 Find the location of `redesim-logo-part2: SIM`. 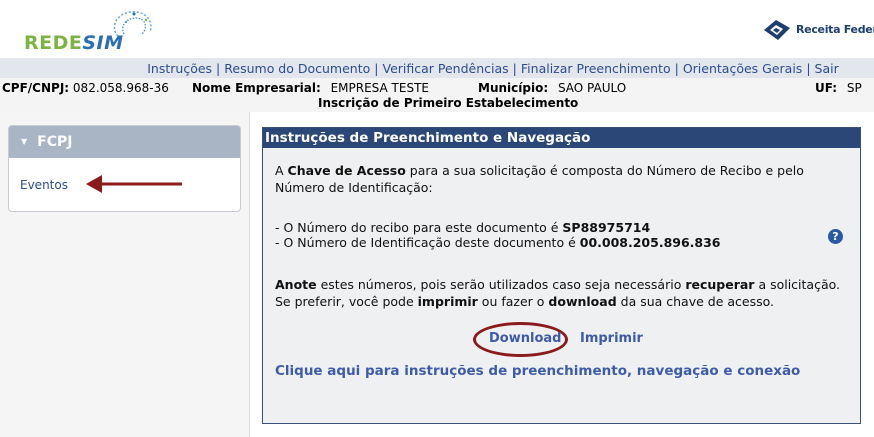

redesim-logo-part2: SIM is located at coordinates (103, 43).